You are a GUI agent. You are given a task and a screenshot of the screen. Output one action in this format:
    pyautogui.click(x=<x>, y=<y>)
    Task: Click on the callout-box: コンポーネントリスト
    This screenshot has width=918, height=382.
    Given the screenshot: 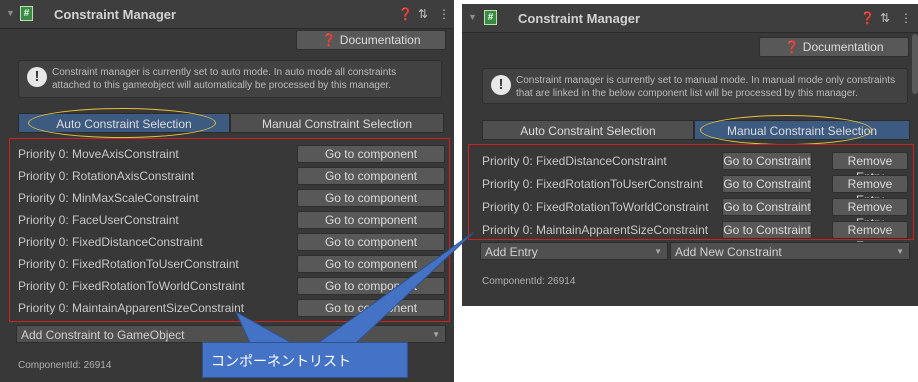 What is the action you would take?
    pyautogui.click(x=305, y=360)
    